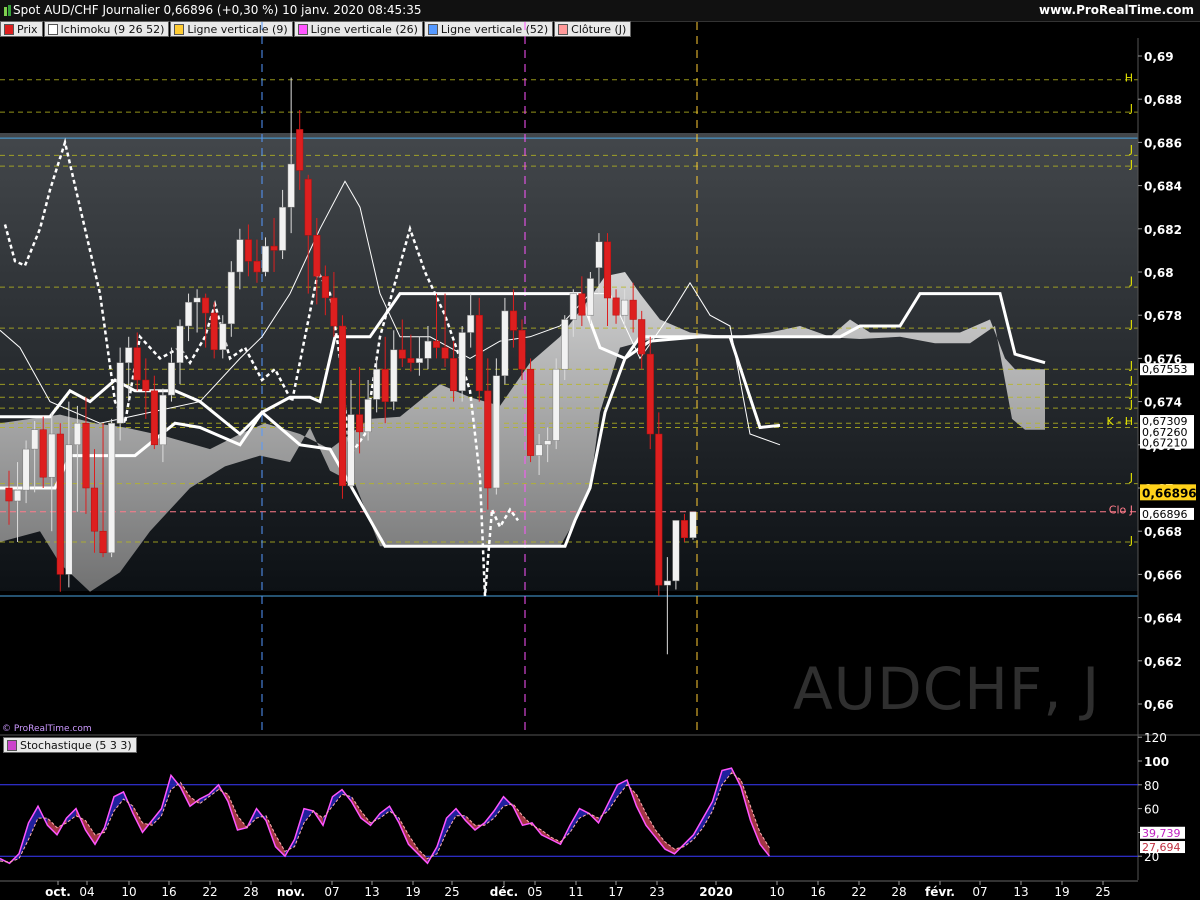  What do you see at coordinates (291, 892) in the screenshot?
I see `date-tick-label: nov.` at bounding box center [291, 892].